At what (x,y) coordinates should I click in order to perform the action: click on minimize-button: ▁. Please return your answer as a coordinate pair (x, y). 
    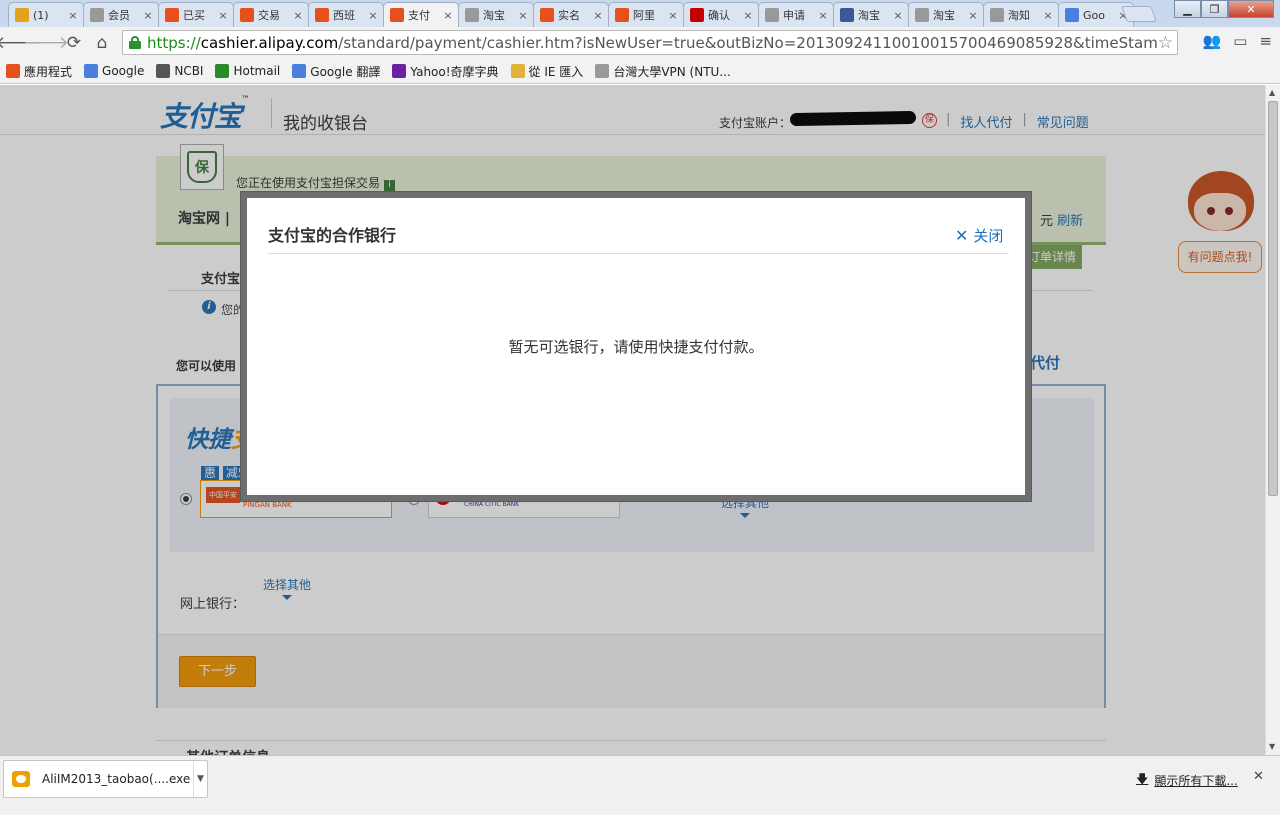
    Looking at the image, I should click on (1187, 9).